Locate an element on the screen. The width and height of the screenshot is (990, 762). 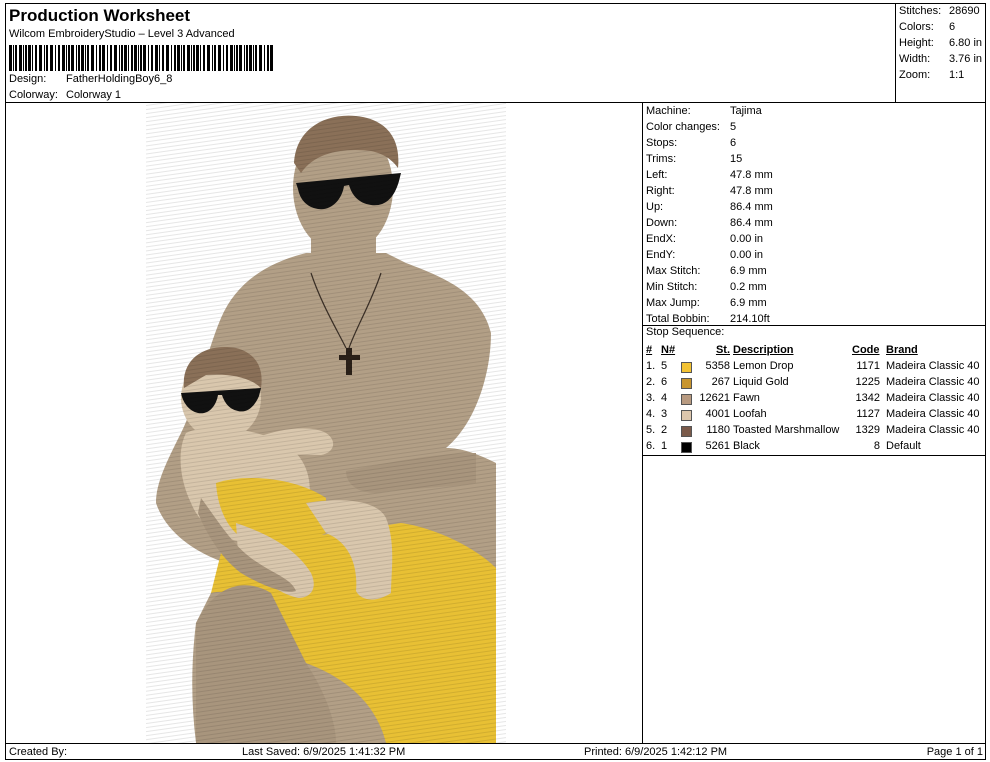
info-down: Down: 86.4 mm is located at coordinates (709, 223).